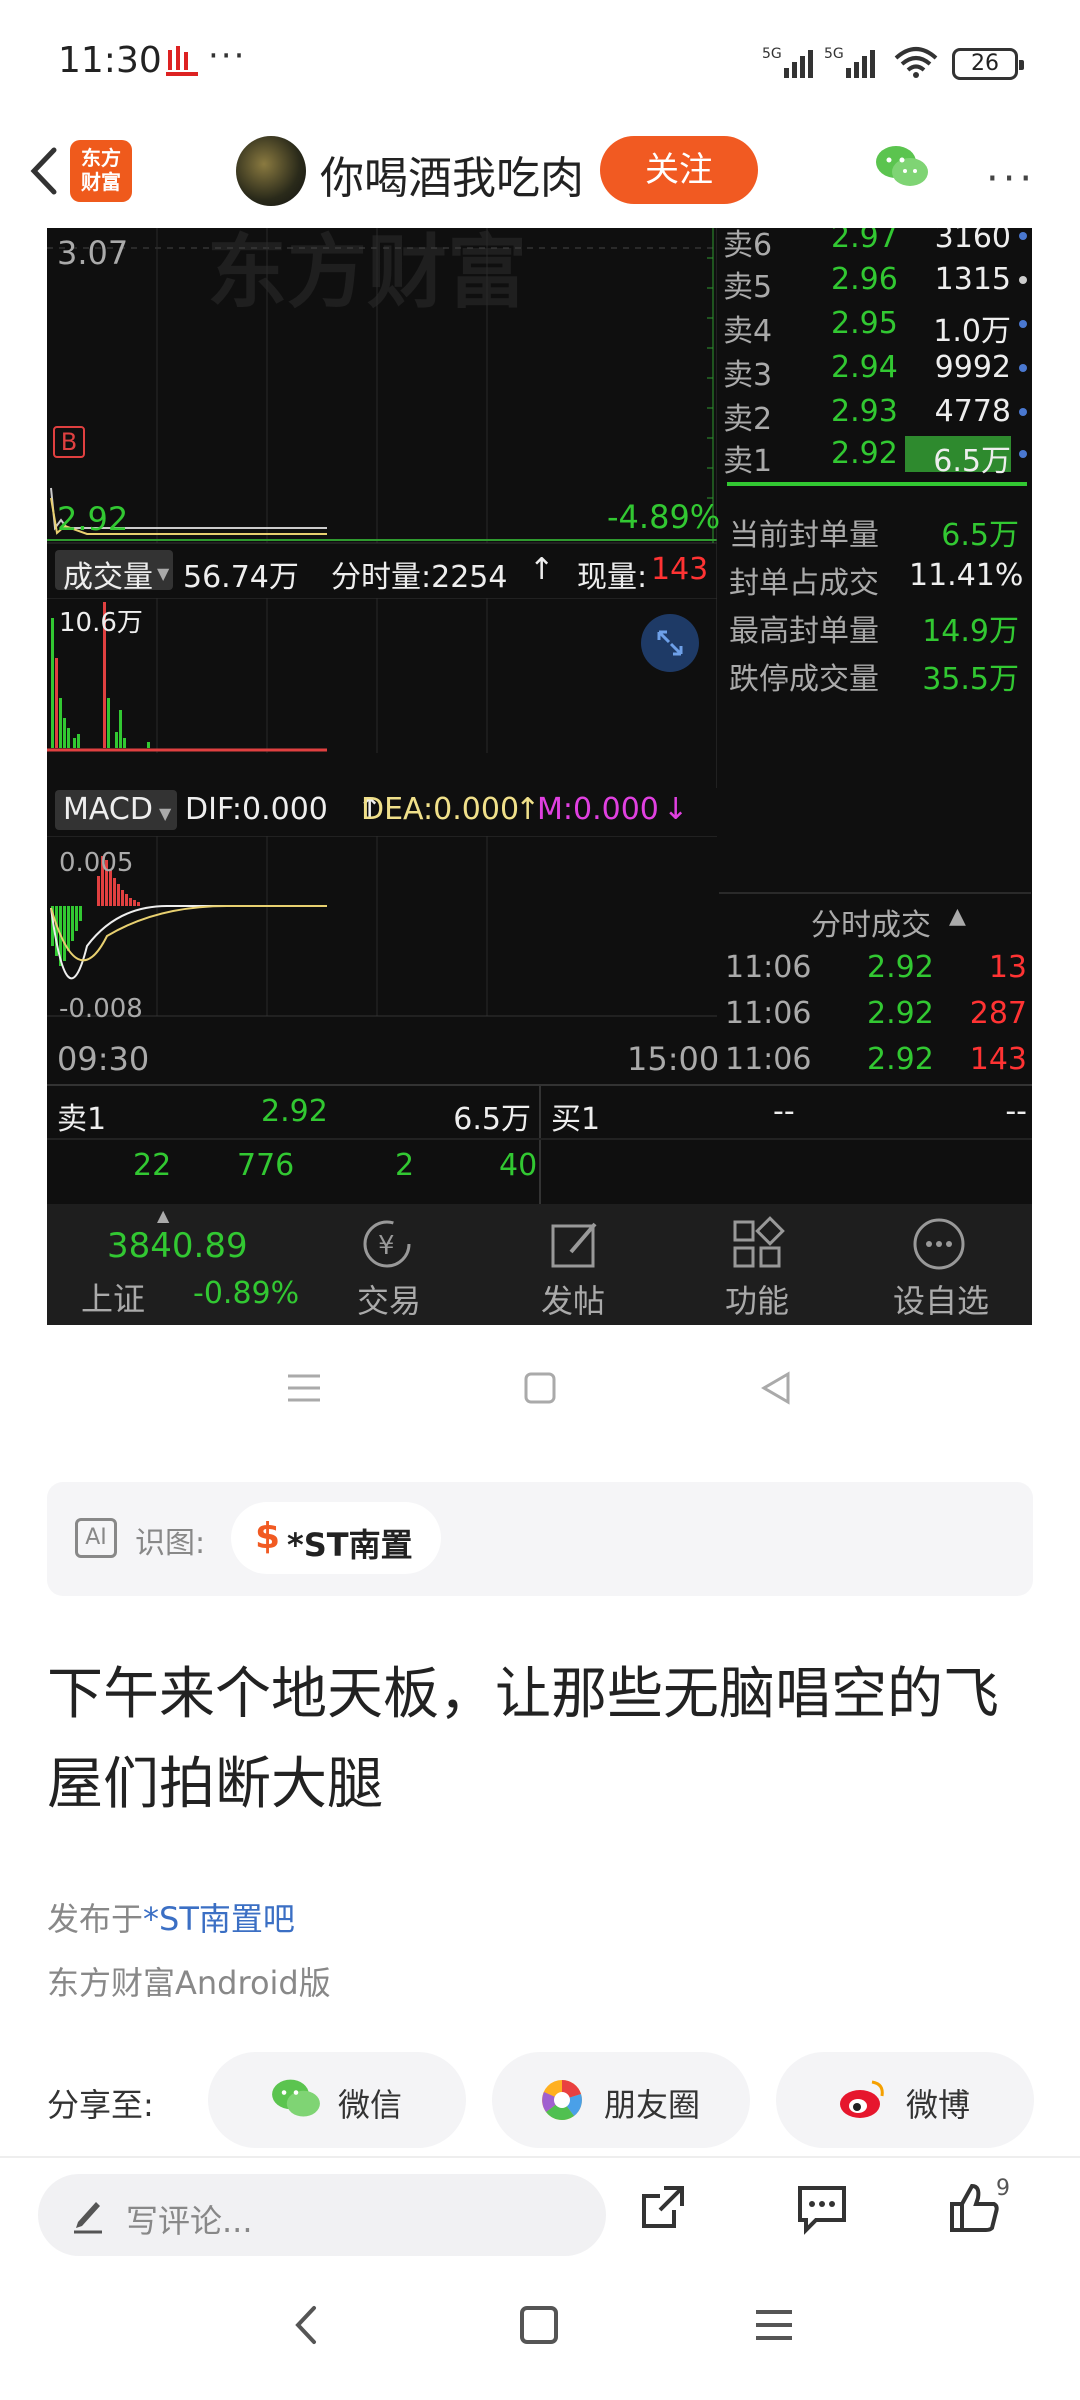 This screenshot has width=1080, height=2400. Describe the element at coordinates (784, 1111) in the screenshot. I see `bottom-buy-price: --` at that location.